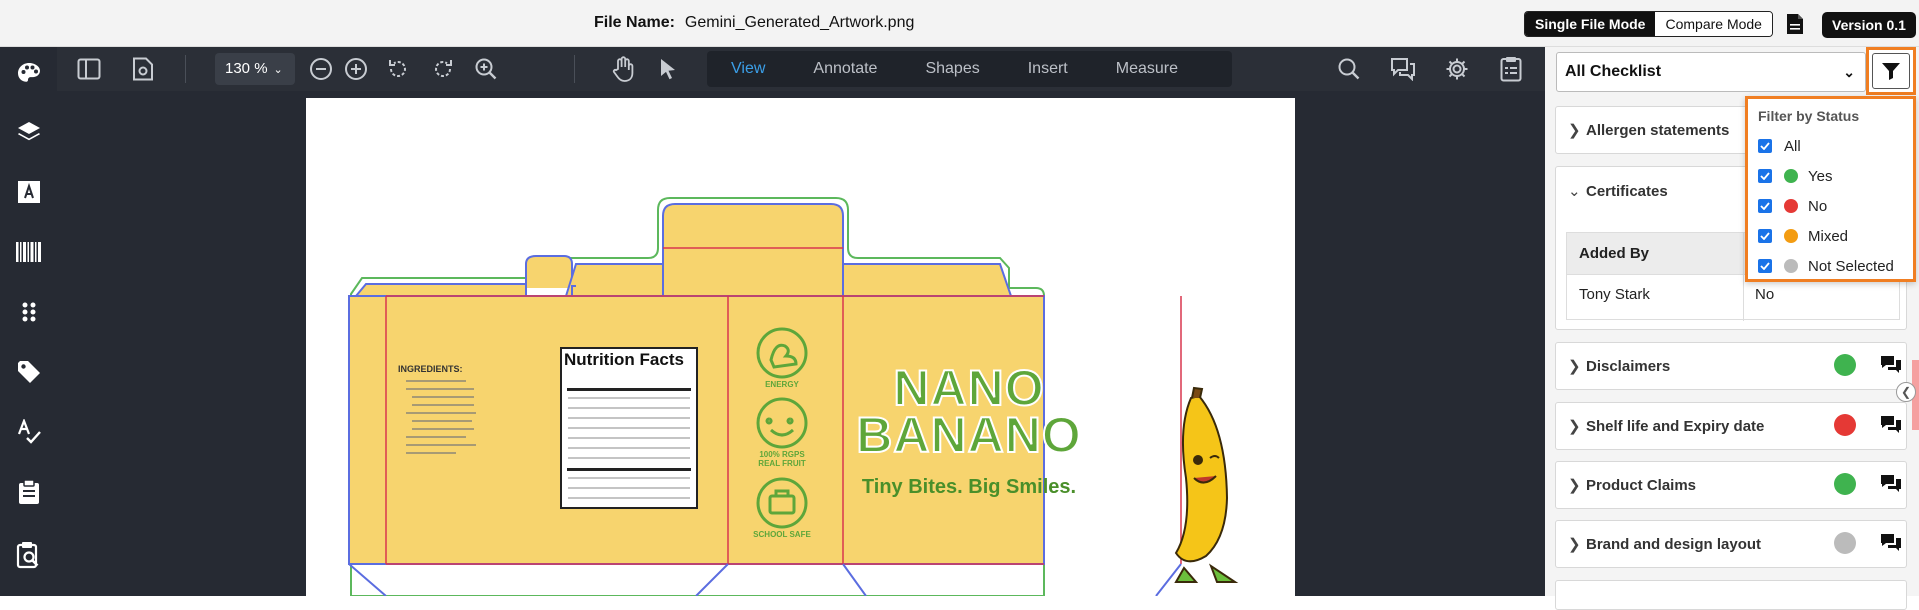 The image size is (1919, 610). I want to click on table-cell-value: No, so click(1765, 294).